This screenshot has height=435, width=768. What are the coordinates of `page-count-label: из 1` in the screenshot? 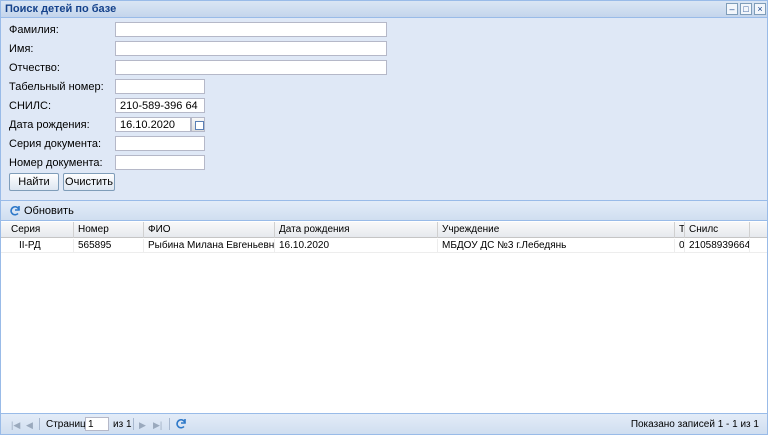 It's located at (122, 424).